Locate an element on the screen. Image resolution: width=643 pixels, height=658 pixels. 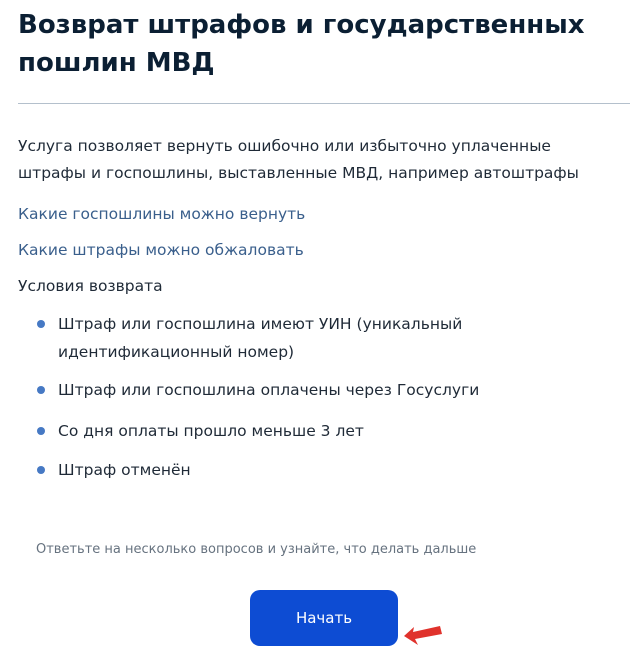
condition-text: Со дня оплаты прошло меньше 3 лет is located at coordinates (211, 431).